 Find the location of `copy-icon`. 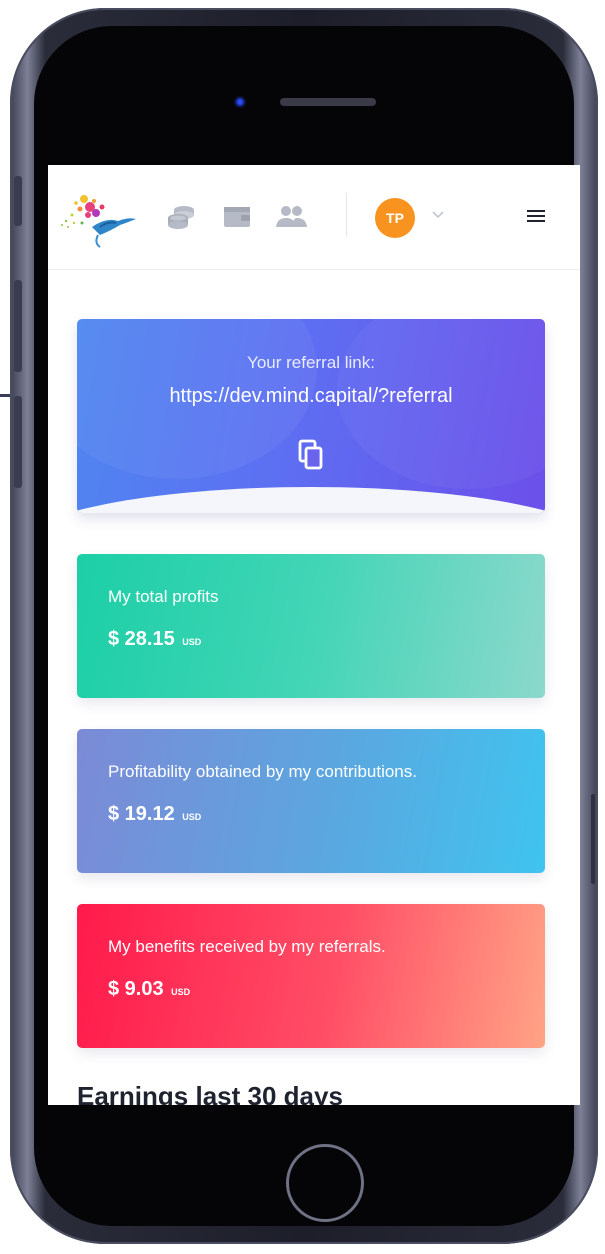

copy-icon is located at coordinates (311, 455).